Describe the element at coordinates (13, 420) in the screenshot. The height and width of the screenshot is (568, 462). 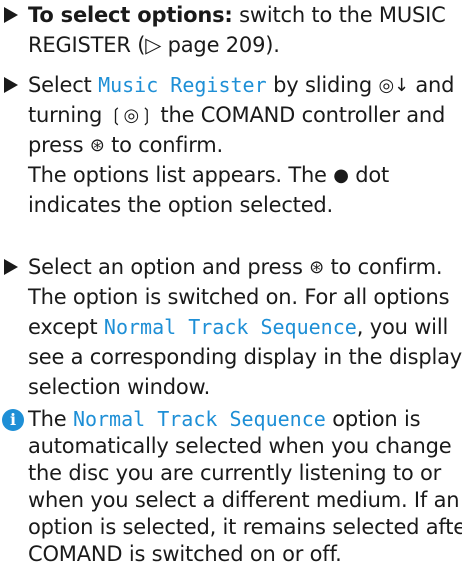
I see `info-icon: i` at that location.